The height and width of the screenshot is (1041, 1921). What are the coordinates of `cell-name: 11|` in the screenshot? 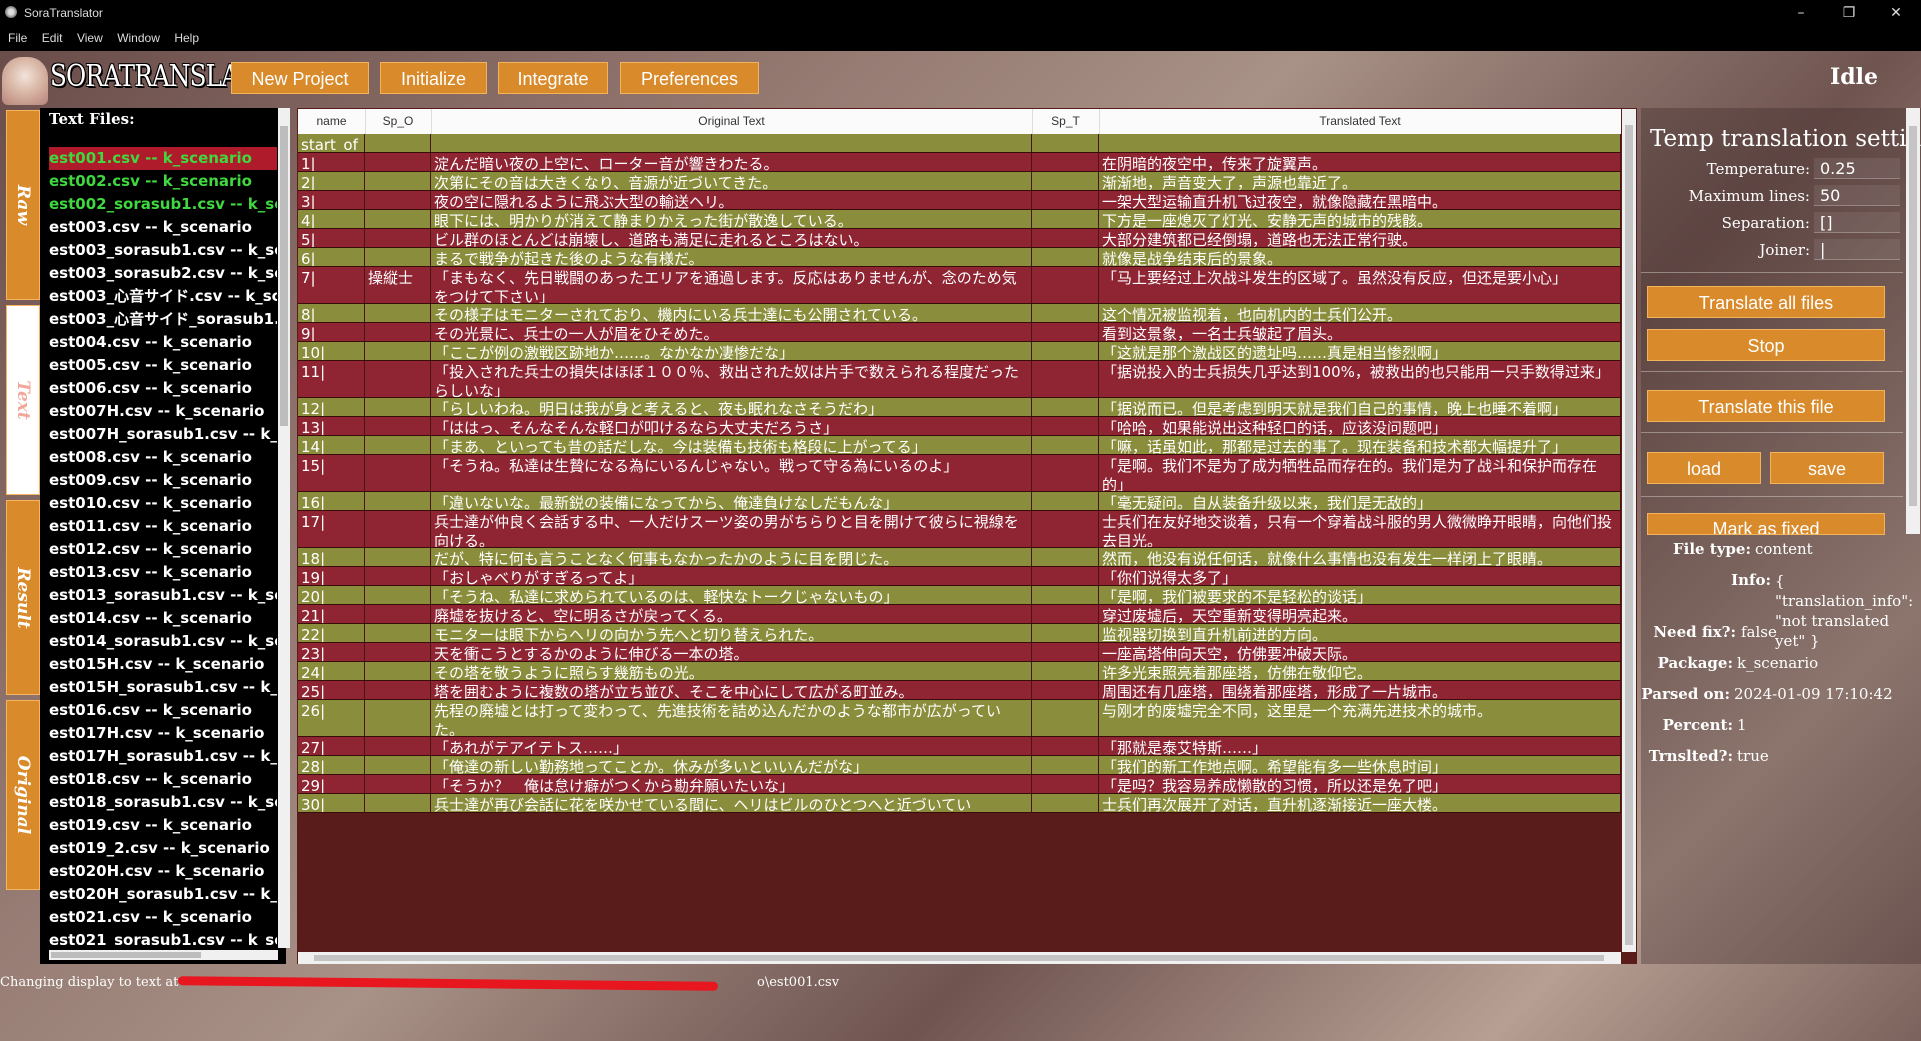 It's located at (331, 379).